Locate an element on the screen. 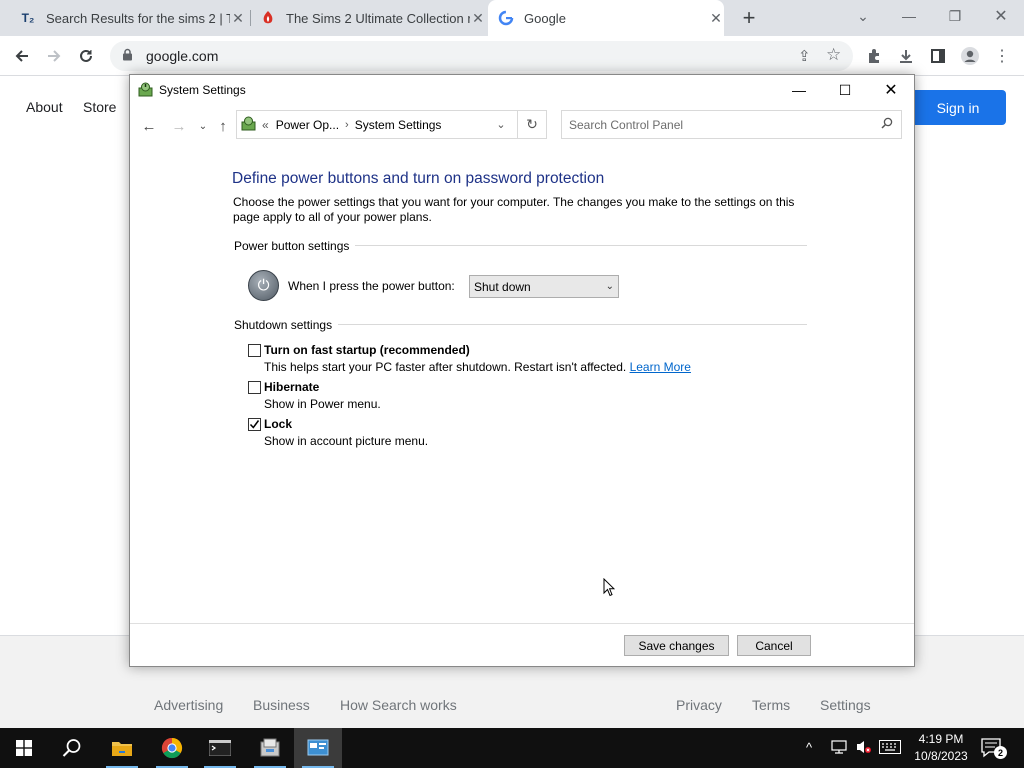  power-button-settings-heading: Power button settings is located at coordinates (295, 246).